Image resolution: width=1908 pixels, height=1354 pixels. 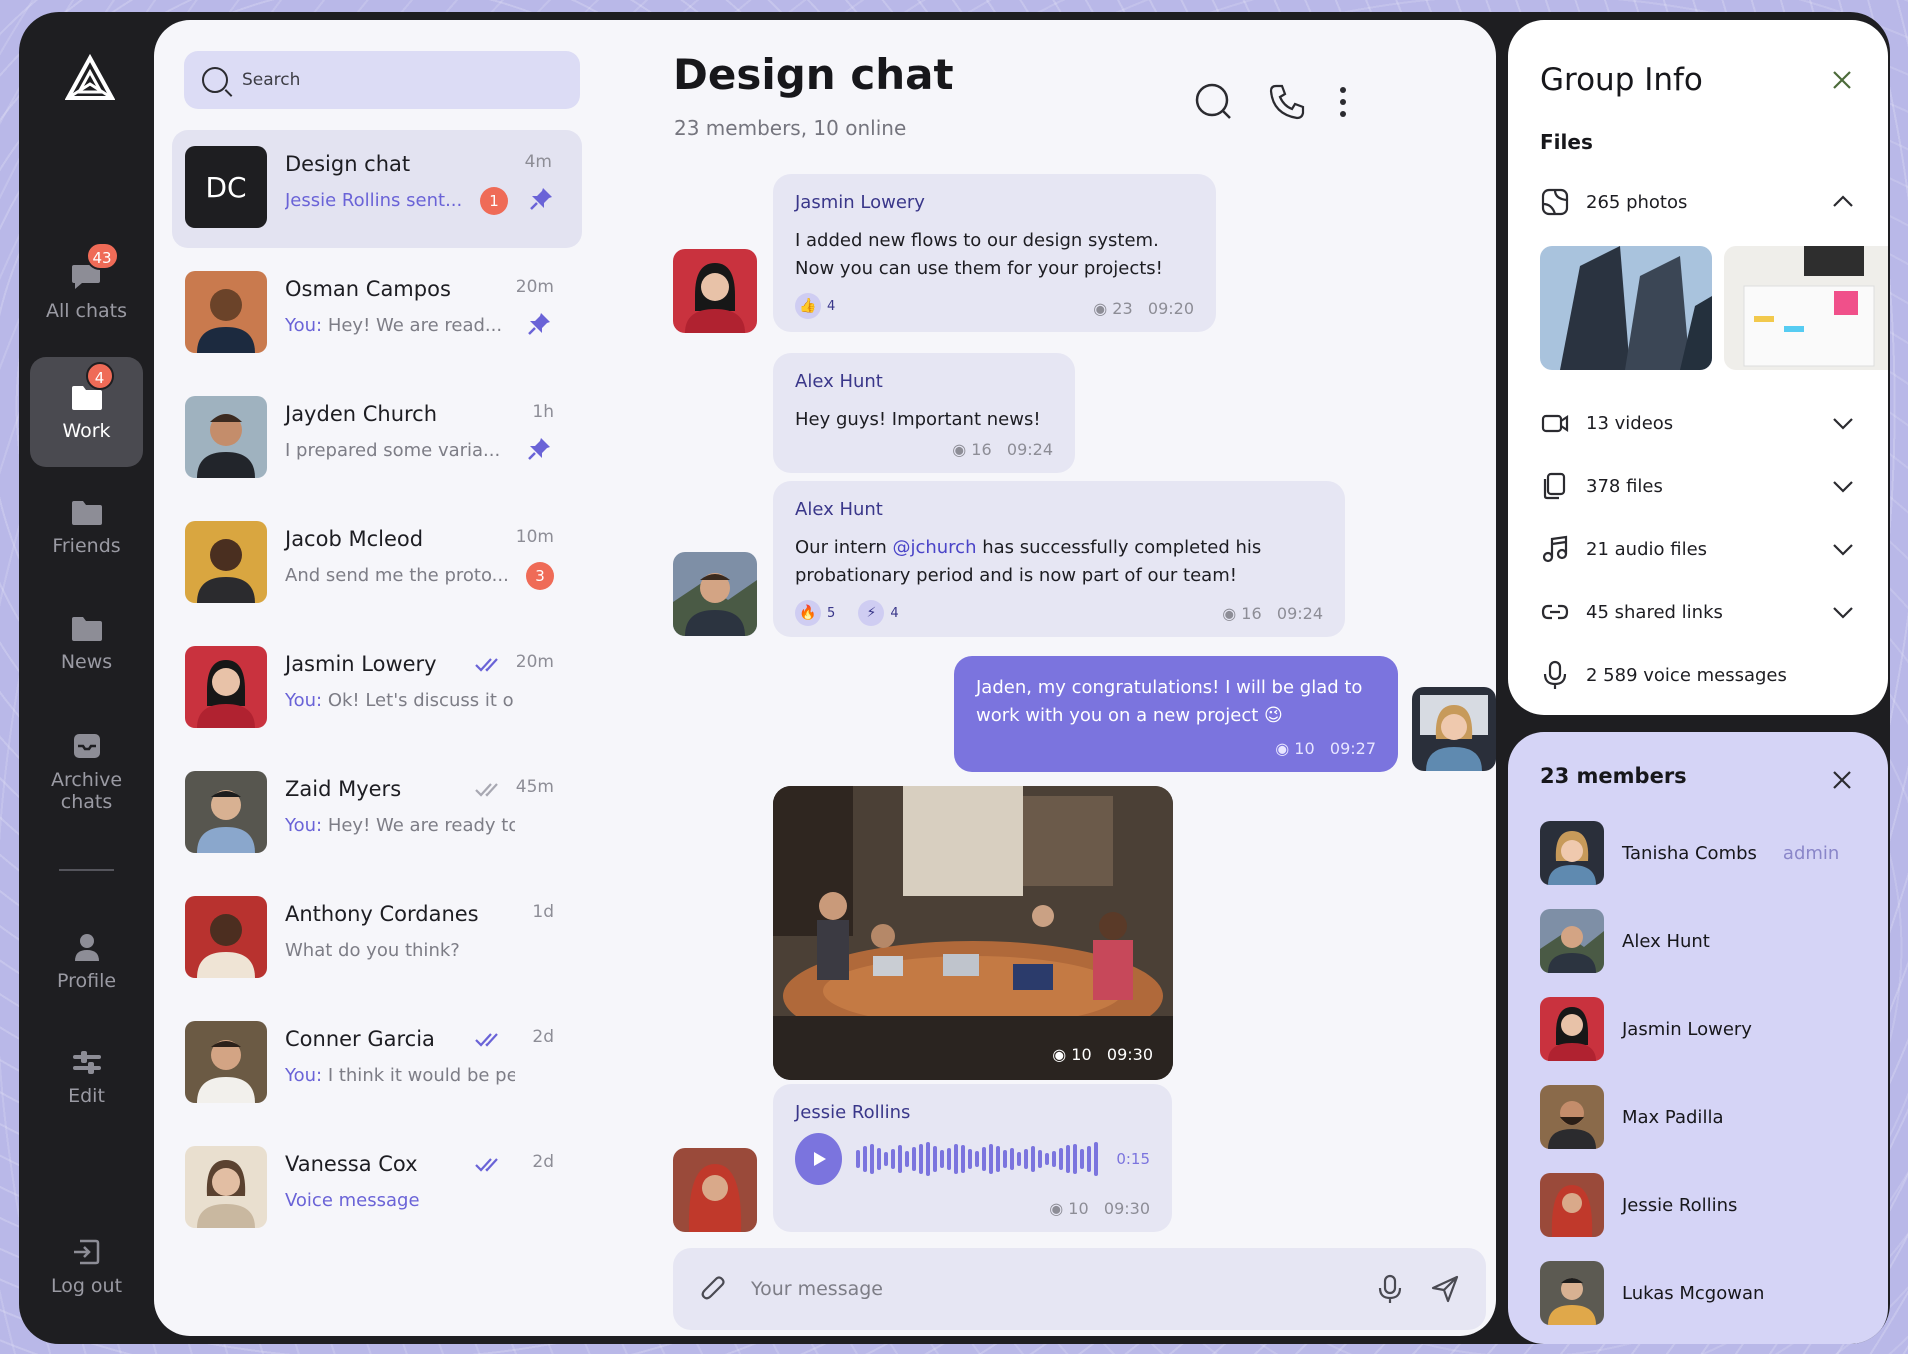 I want to click on send-icon, so click(x=1445, y=1289).